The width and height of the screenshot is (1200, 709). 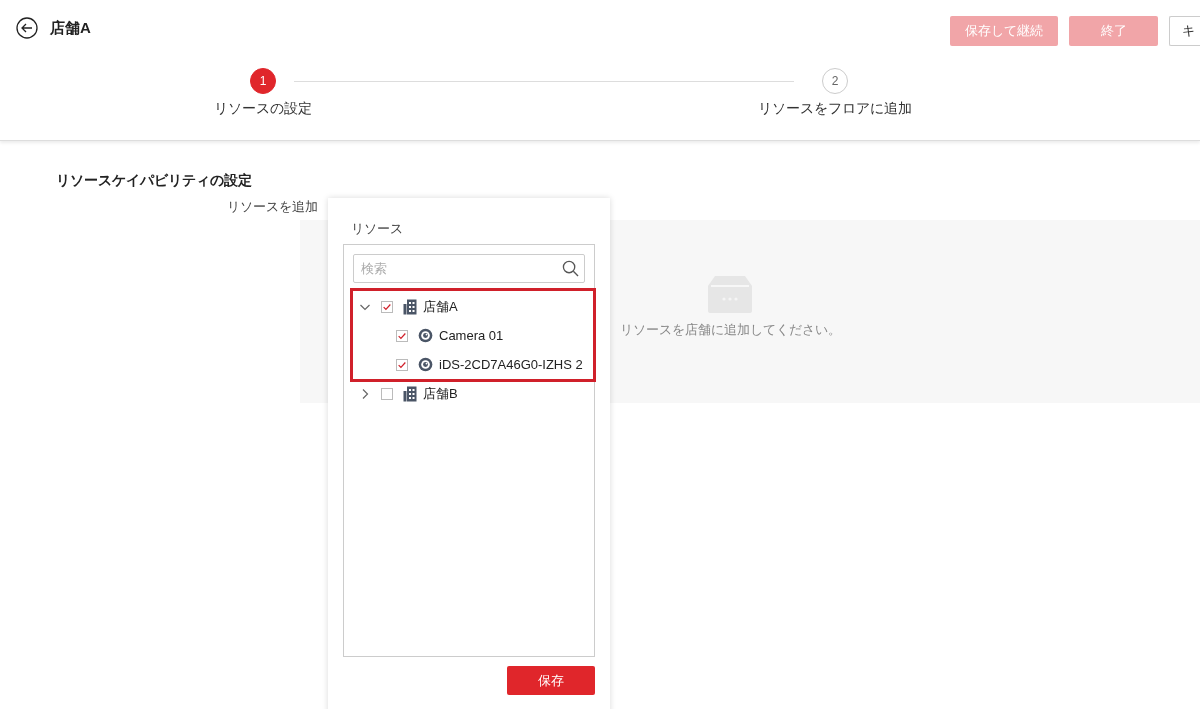 What do you see at coordinates (835, 81) in the screenshot?
I see `step-number: 2` at bounding box center [835, 81].